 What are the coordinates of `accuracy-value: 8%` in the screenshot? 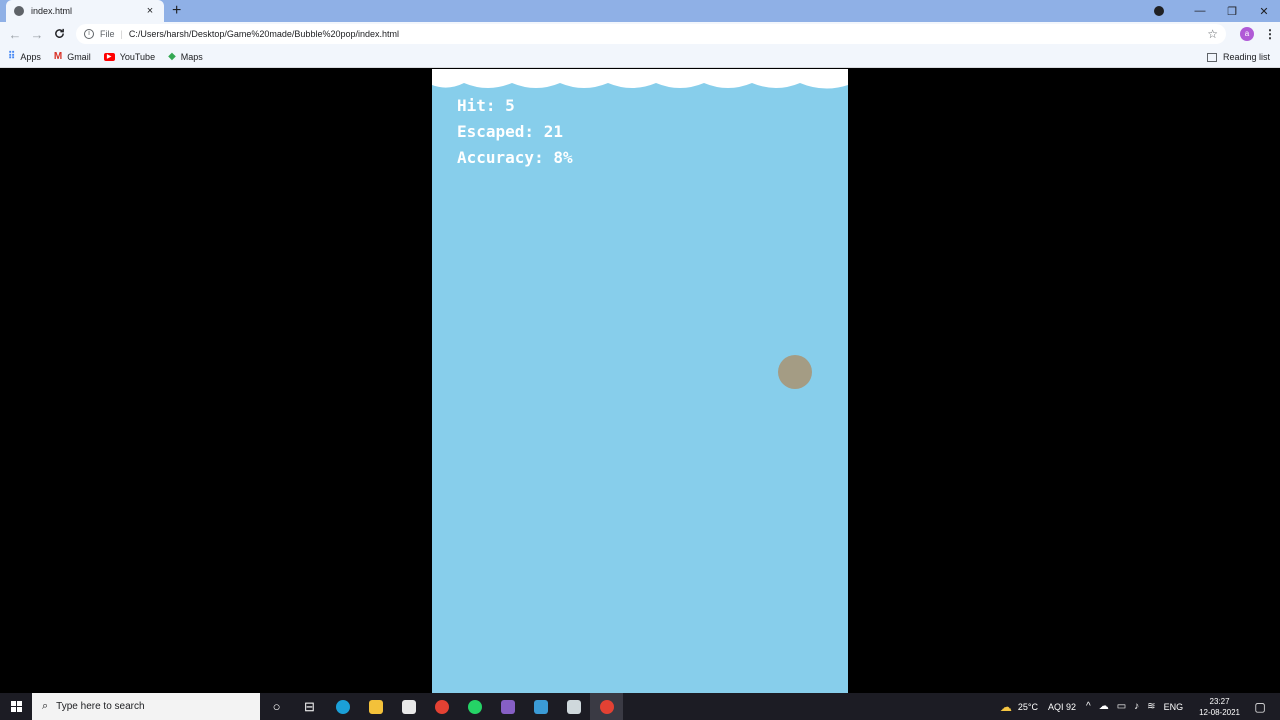 It's located at (563, 157).